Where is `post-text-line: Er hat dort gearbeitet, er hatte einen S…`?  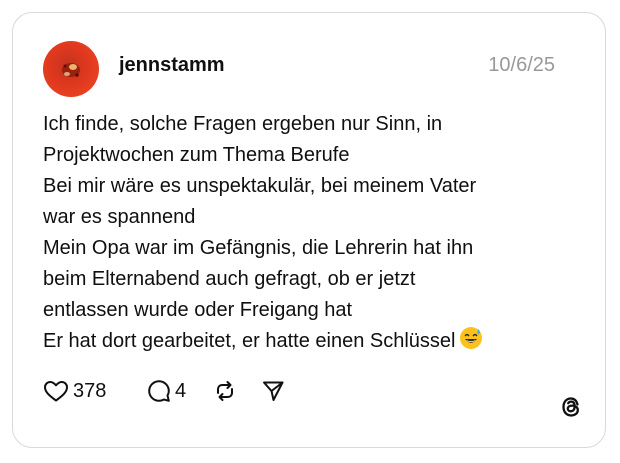
post-text-line: Er hat dort gearbeitet, er hatte einen S… is located at coordinates (249, 341).